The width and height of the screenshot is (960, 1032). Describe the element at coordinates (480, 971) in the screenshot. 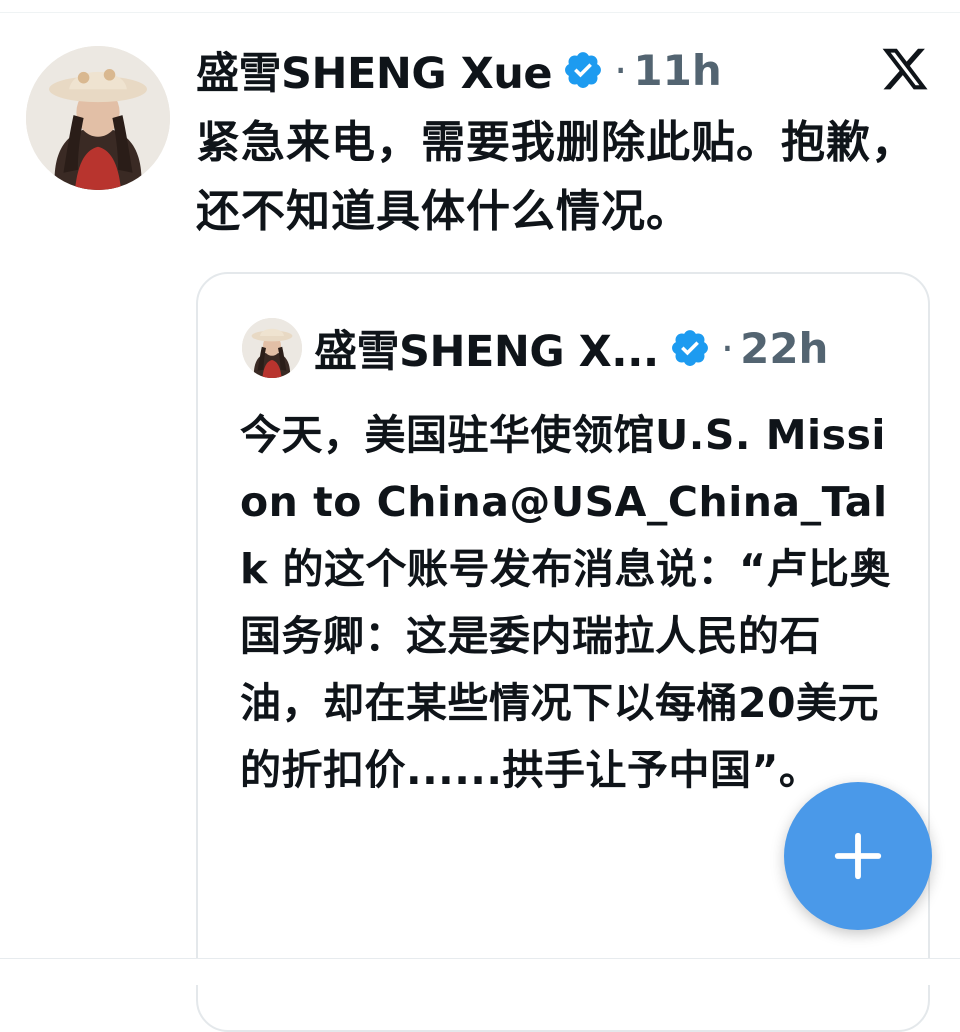

I see `bottom-divider` at that location.